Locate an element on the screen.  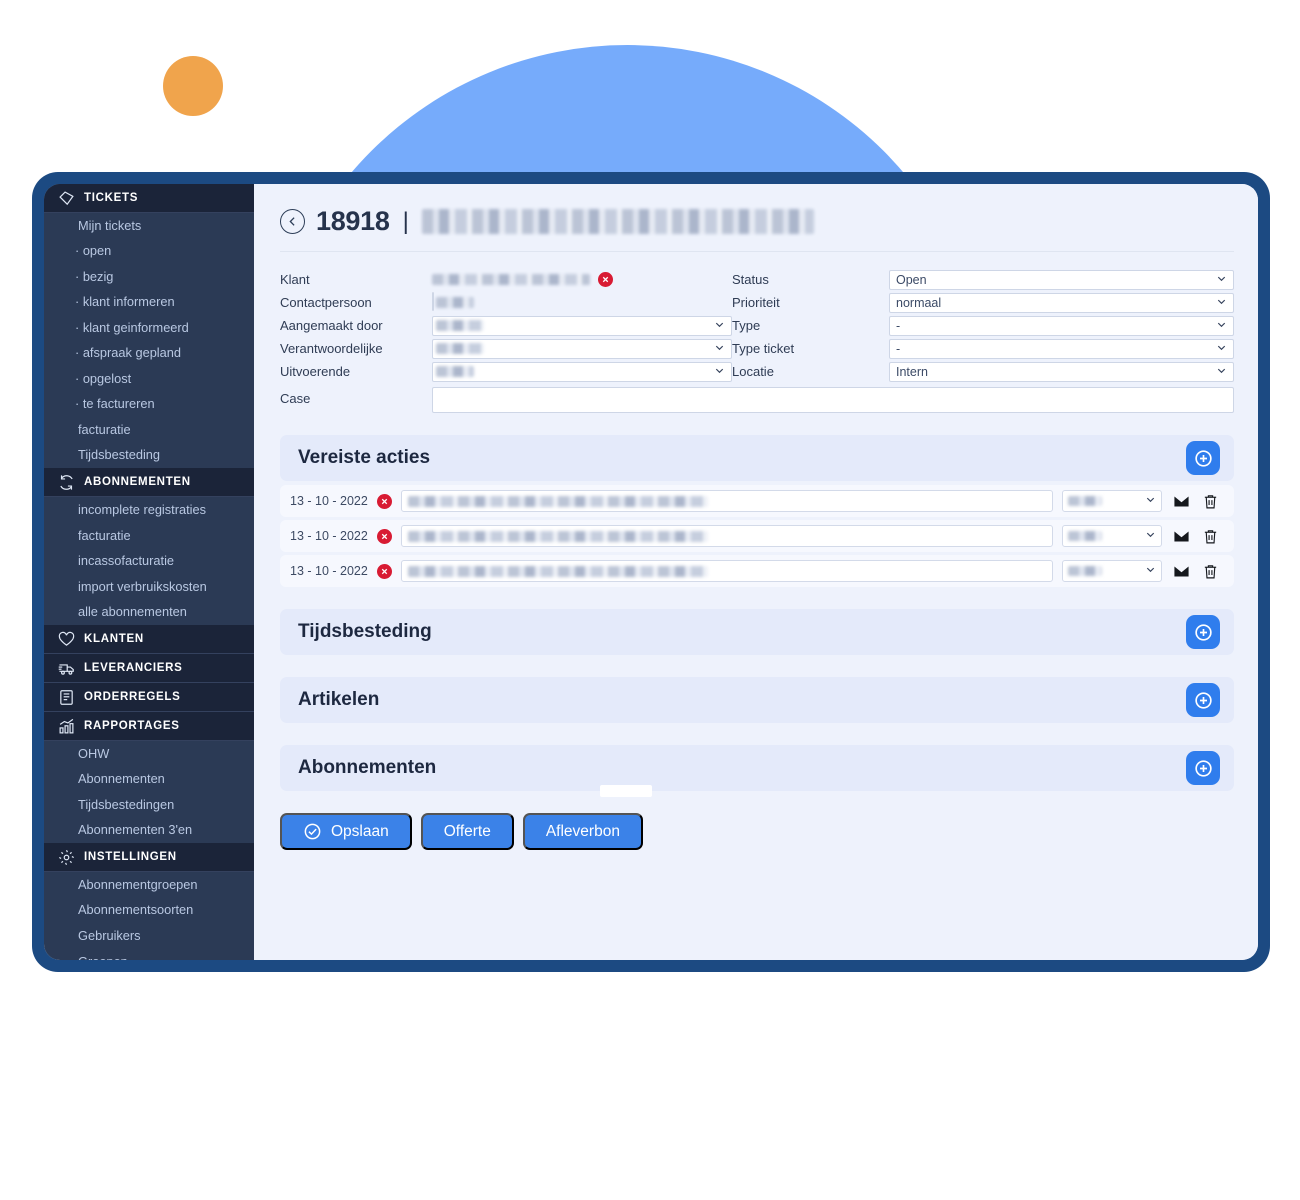
locatie-select: Intern is located at coordinates (1061, 371).